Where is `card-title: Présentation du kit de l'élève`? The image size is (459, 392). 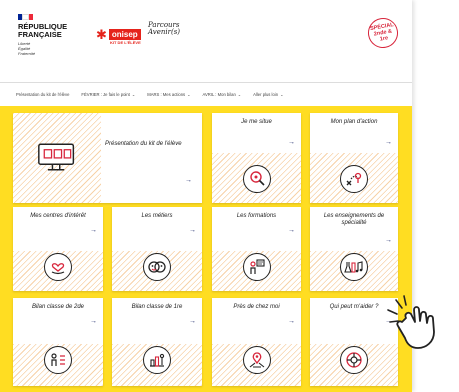
card-title: Présentation du kit de l'élève is located at coordinates (143, 144).